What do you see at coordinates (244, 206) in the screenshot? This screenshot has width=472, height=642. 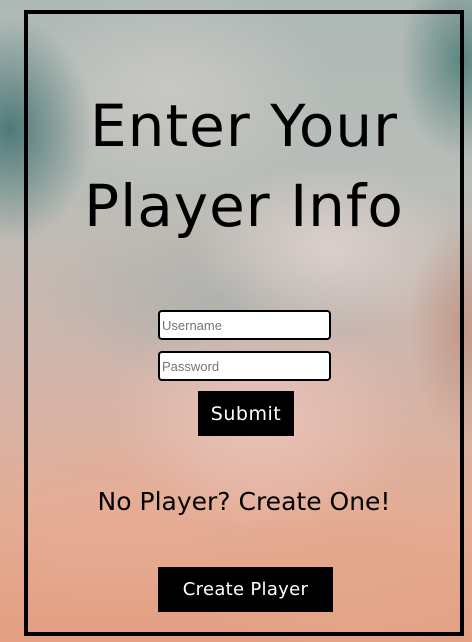 I see `page-title-line-2: Player Info` at bounding box center [244, 206].